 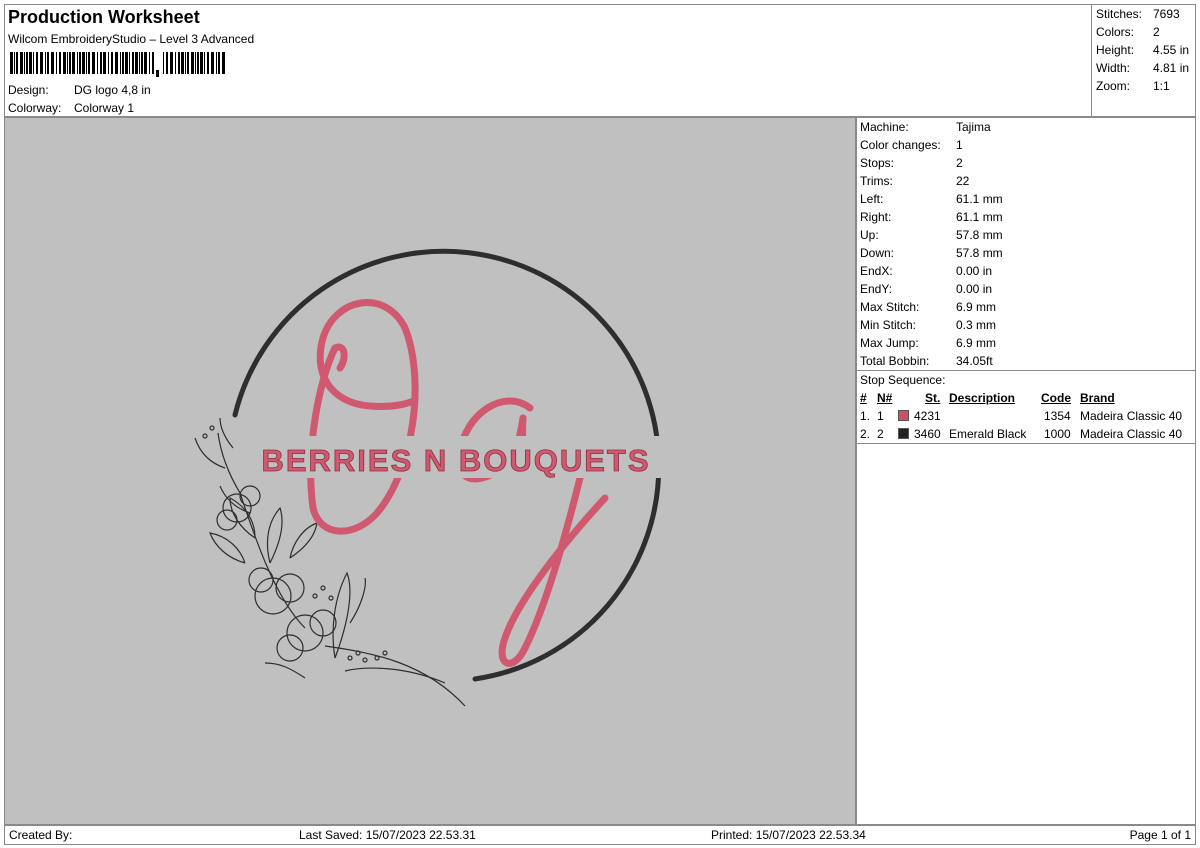 I want to click on col-st: St., so click(x=933, y=398).